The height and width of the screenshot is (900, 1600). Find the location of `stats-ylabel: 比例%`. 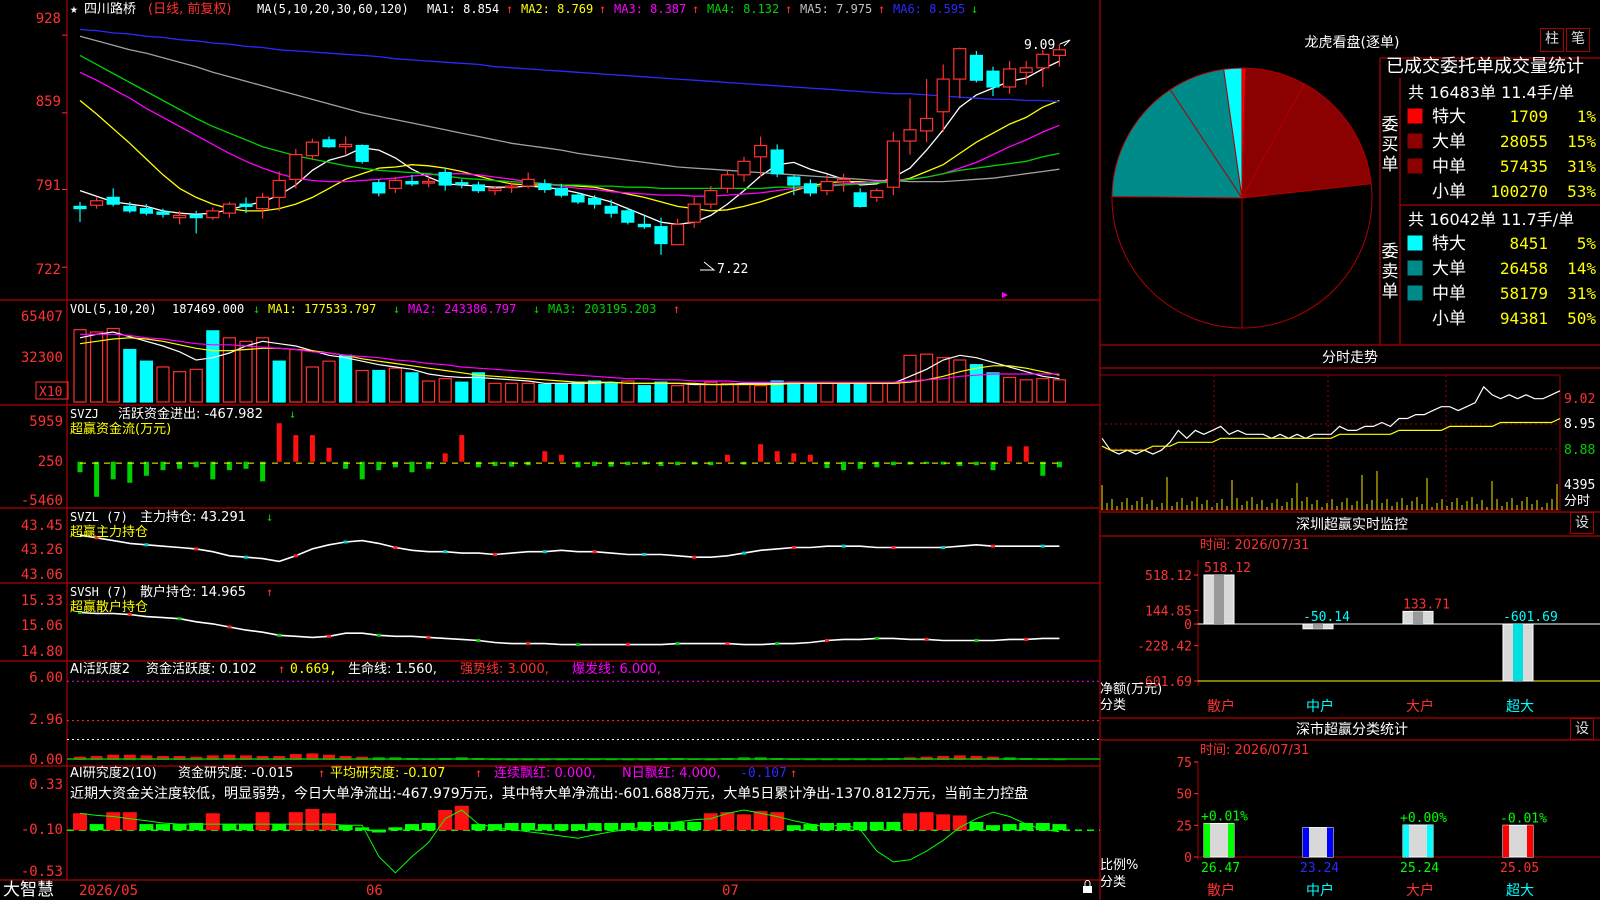

stats-ylabel: 比例% is located at coordinates (1119, 865).